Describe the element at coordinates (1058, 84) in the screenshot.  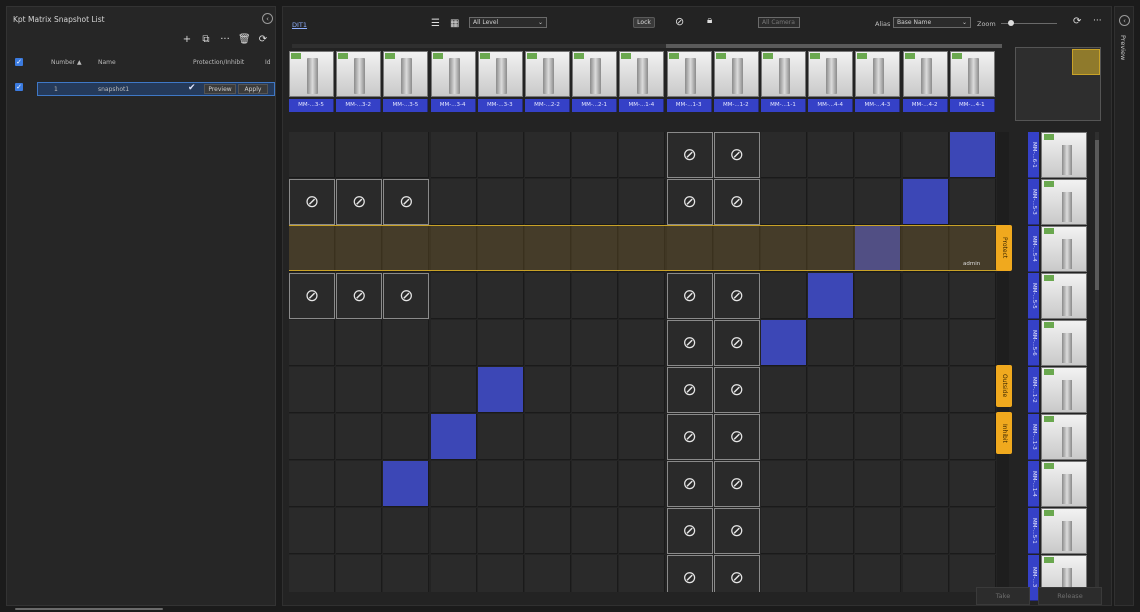
I see `preview-minimap` at that location.